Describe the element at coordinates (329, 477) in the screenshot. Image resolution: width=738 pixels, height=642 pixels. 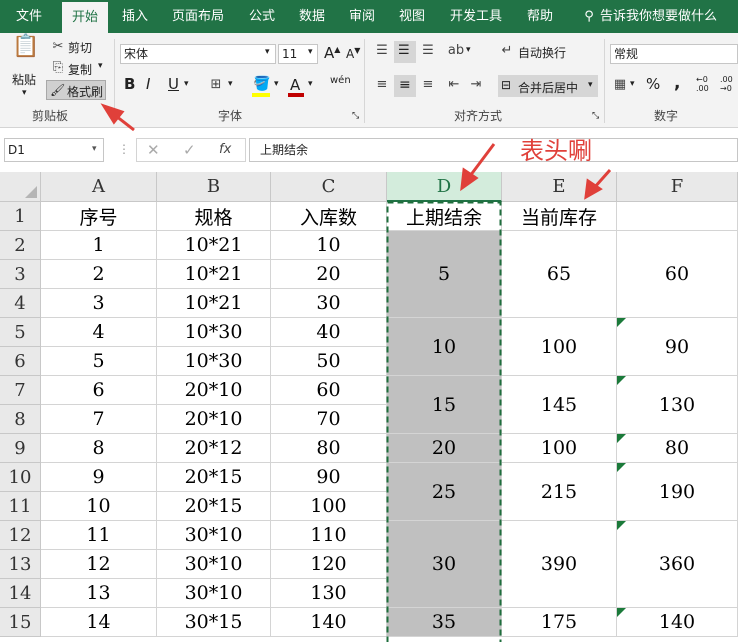
I see `cell-c: 90` at that location.